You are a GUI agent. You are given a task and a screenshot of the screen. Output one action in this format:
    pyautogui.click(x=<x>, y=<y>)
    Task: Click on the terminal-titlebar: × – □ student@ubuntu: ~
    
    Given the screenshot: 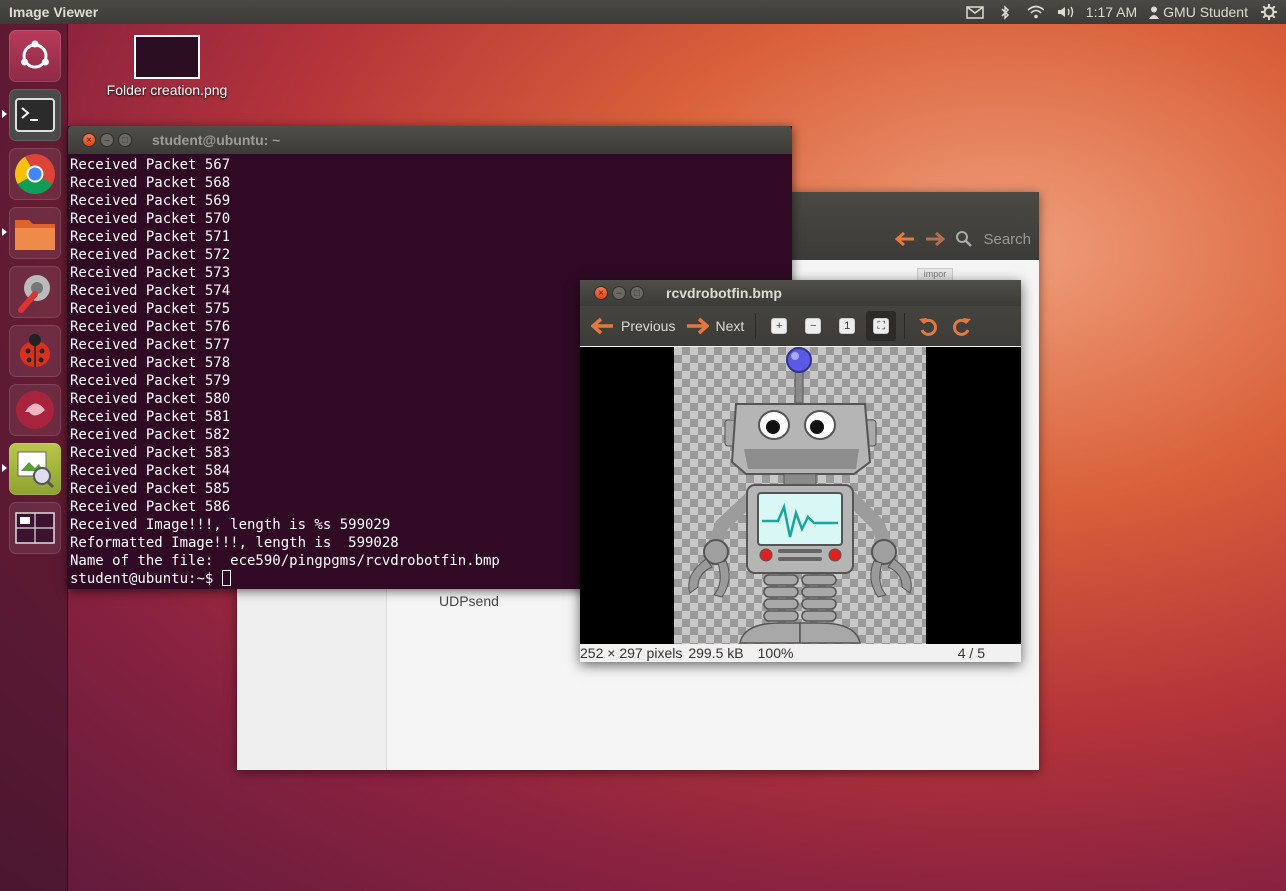 What is the action you would take?
    pyautogui.click(x=430, y=140)
    